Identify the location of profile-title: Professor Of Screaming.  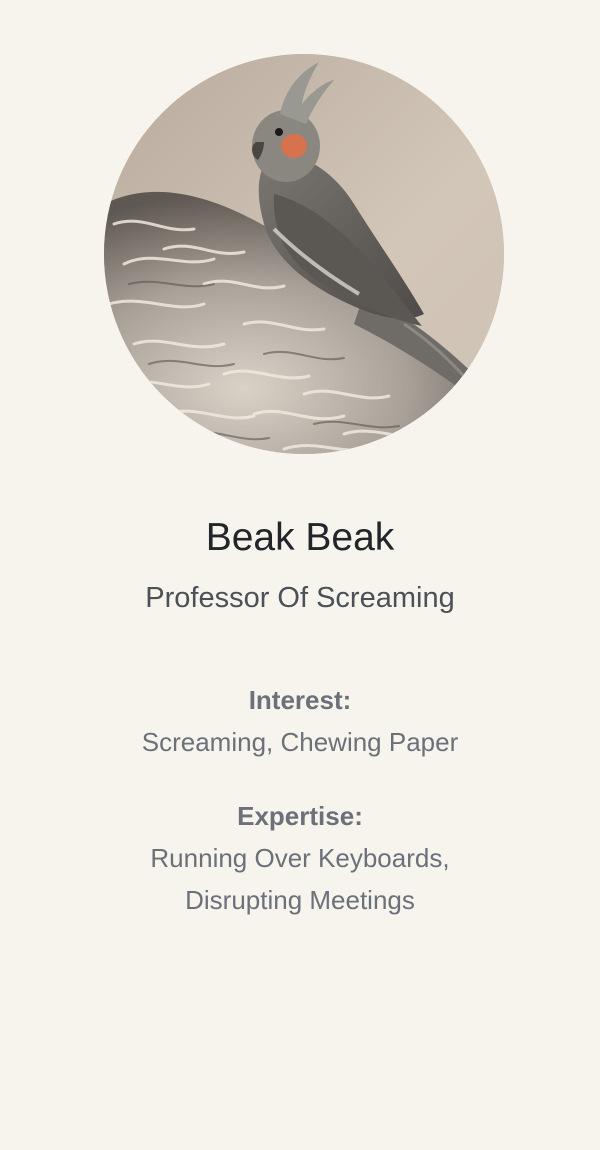
(300, 598).